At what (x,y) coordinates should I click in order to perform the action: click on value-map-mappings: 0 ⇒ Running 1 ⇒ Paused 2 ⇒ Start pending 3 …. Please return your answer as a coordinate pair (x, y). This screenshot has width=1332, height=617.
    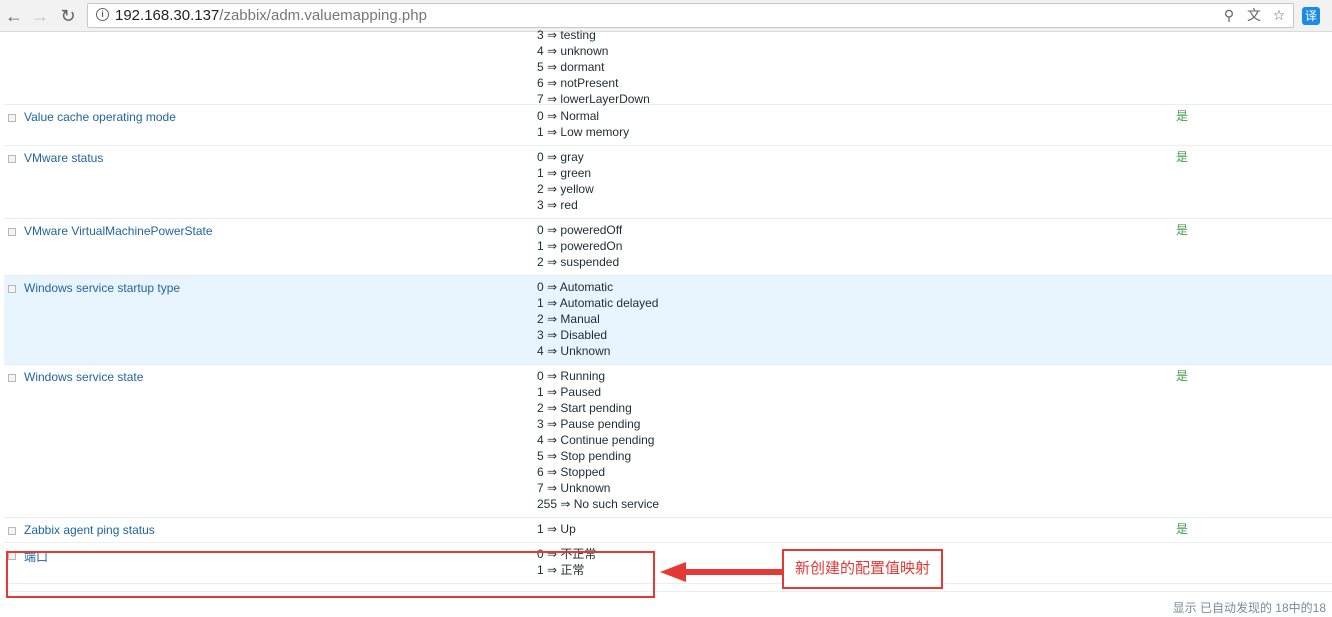
    Looking at the image, I should click on (598, 440).